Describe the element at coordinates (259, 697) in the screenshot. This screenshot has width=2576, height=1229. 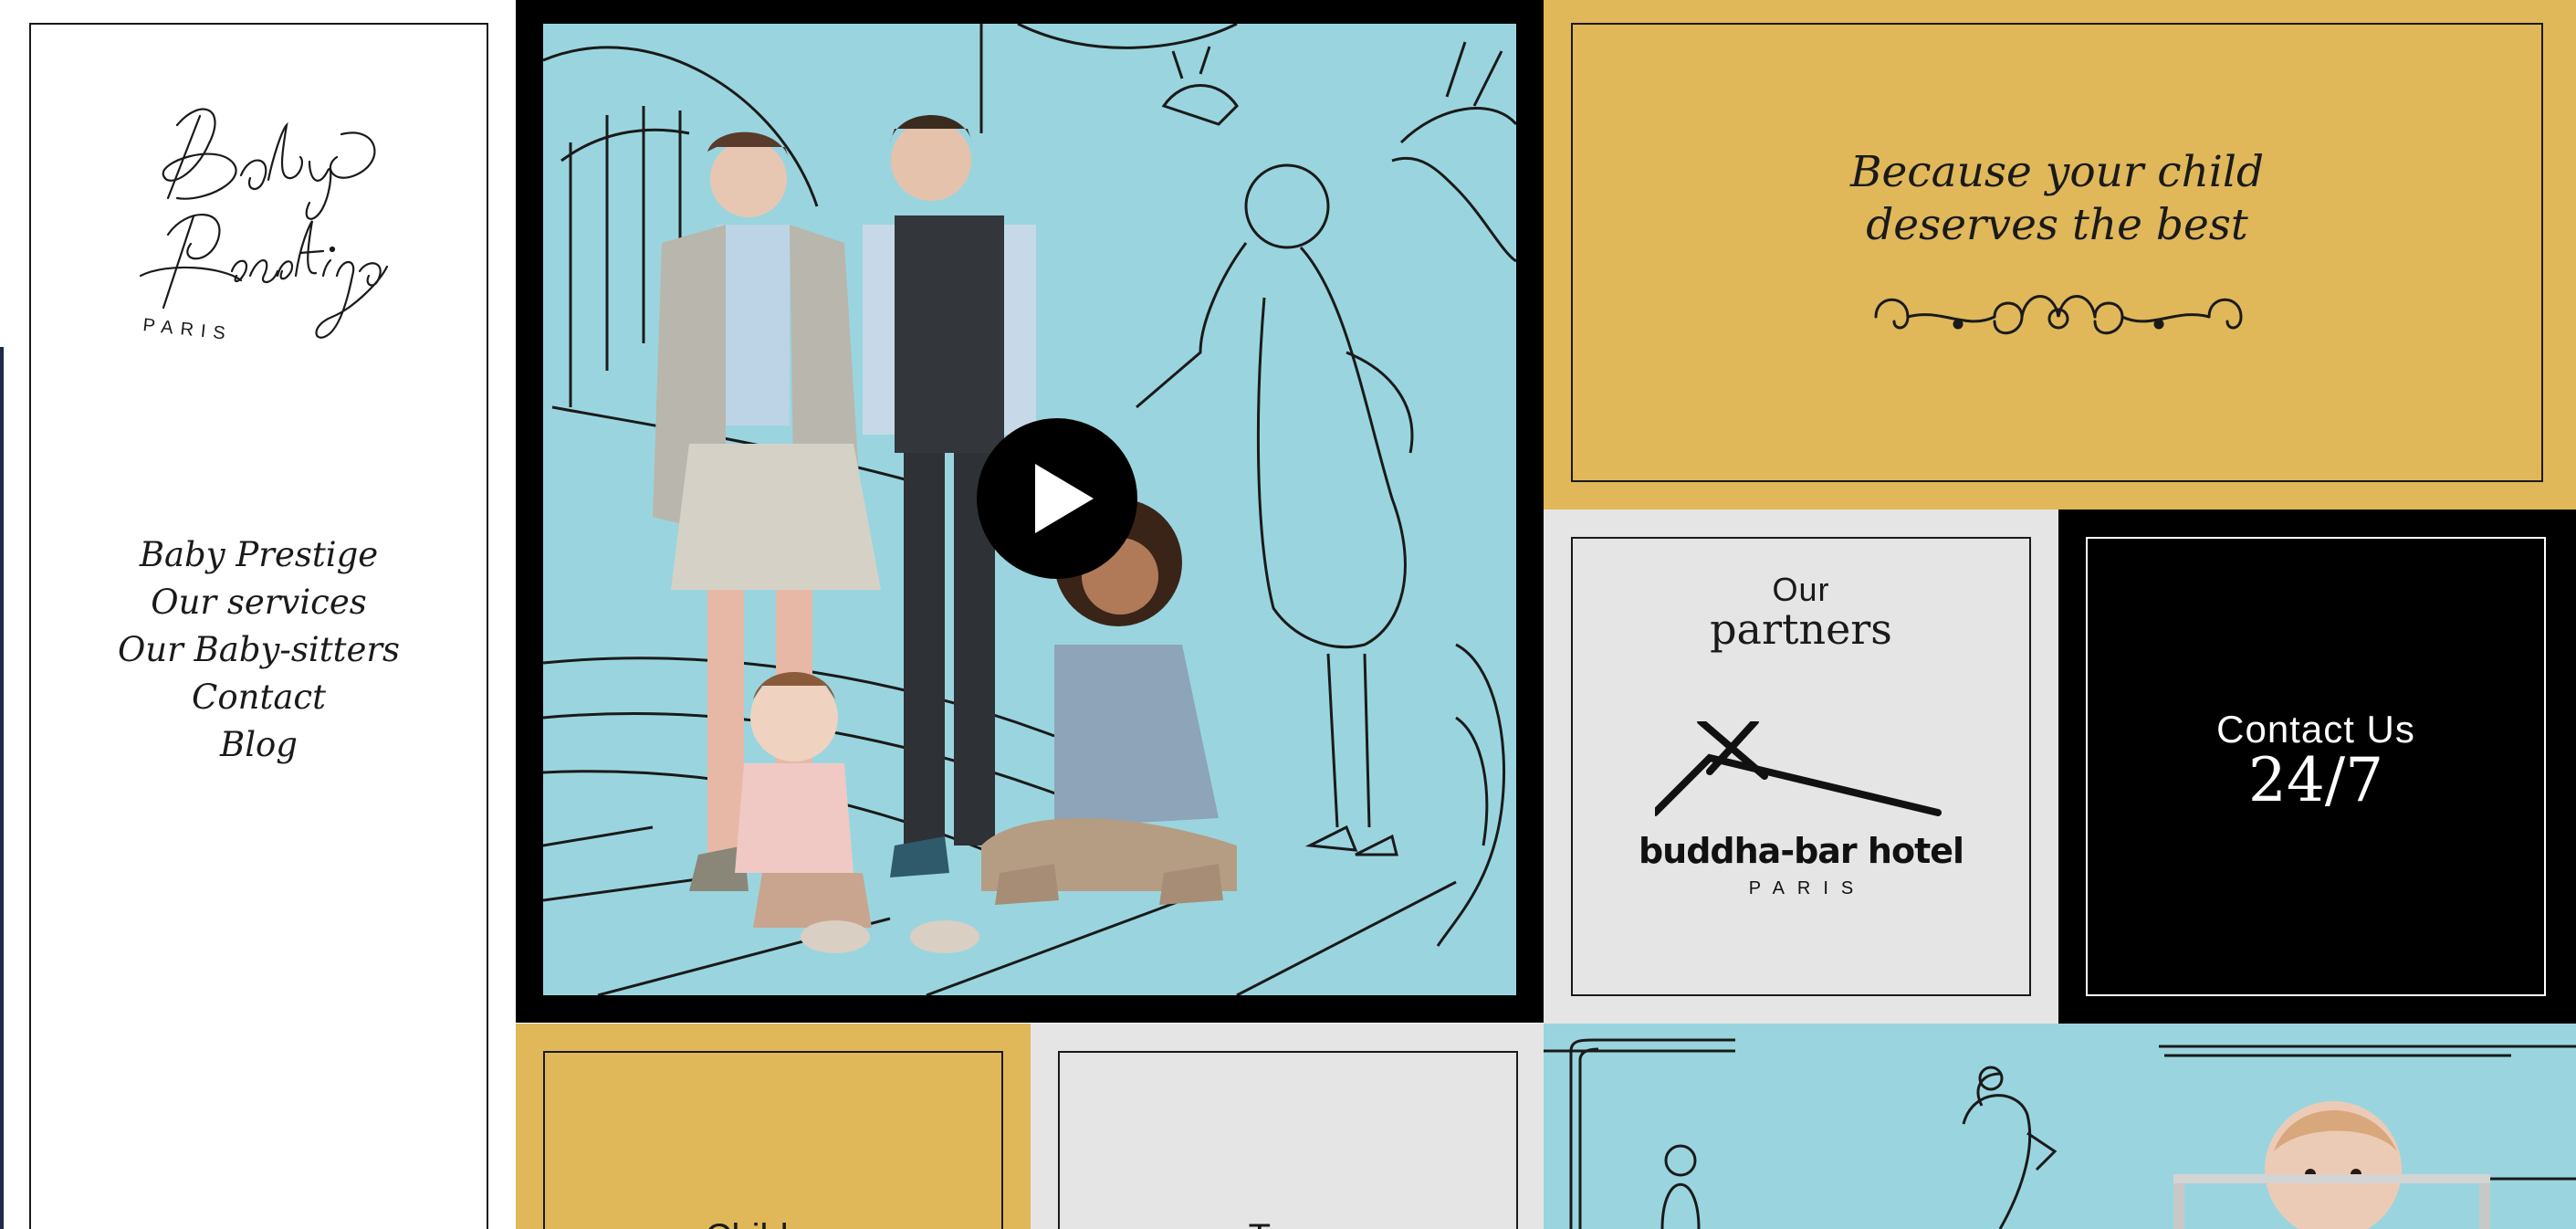
I see `nav-item-contact: Contact` at that location.